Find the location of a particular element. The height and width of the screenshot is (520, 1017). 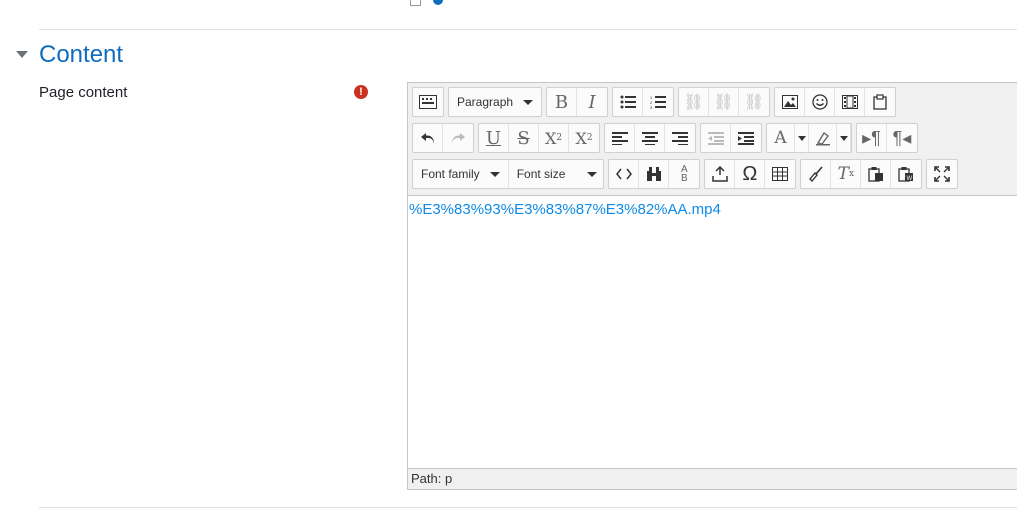

block-format-label: Paragraph is located at coordinates (485, 102).